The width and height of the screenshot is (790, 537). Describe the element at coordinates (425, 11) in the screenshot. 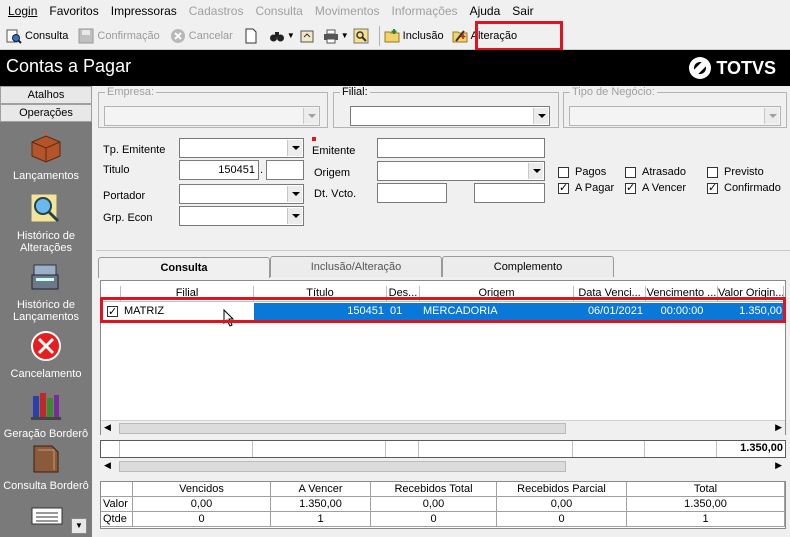

I see `menu-informacoes: Informações` at that location.